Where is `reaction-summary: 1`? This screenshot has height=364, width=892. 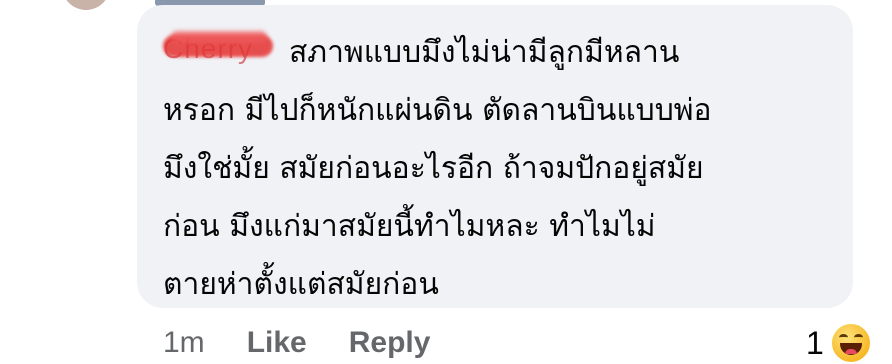 reaction-summary: 1 is located at coordinates (839, 343).